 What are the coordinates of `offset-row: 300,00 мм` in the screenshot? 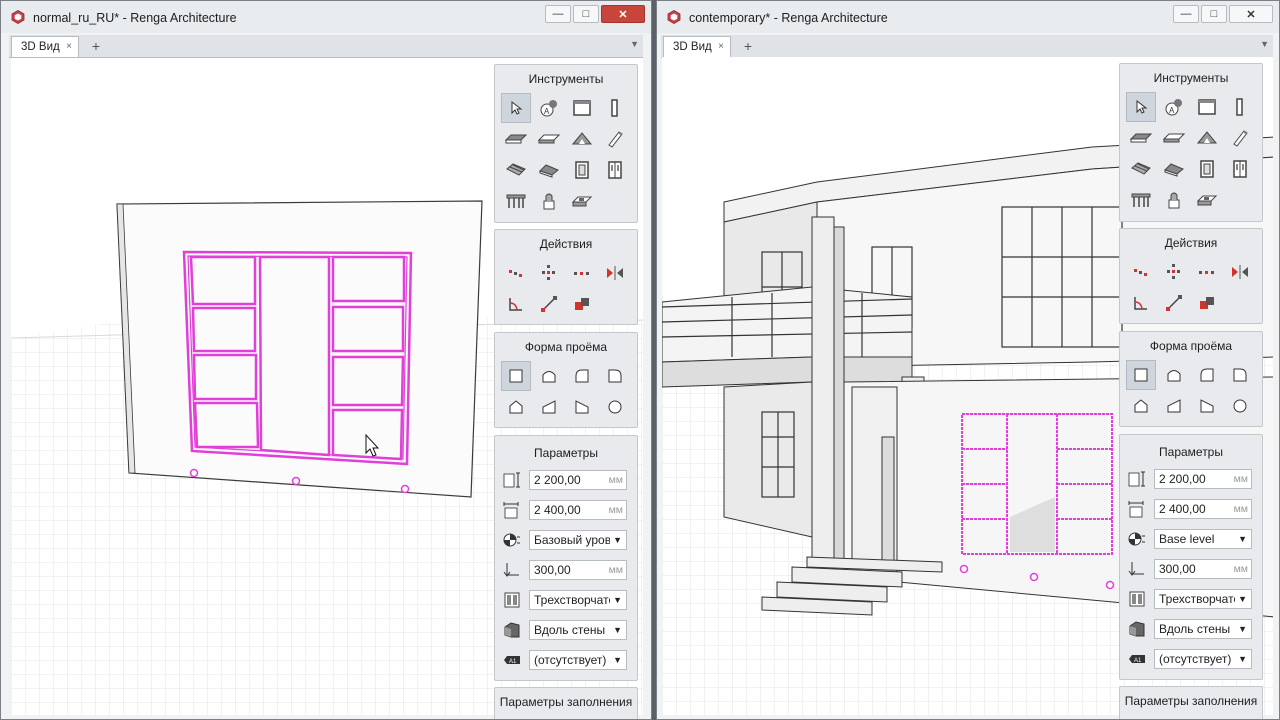 It's located at (568, 570).